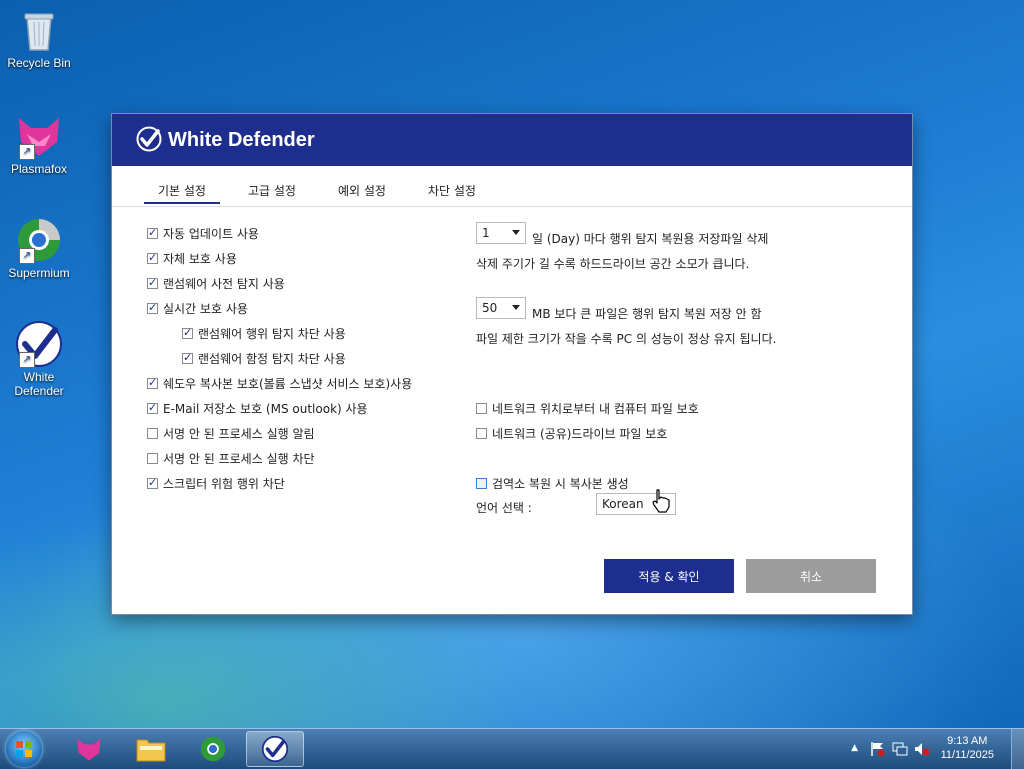  What do you see at coordinates (239, 459) in the screenshot?
I see `option-label: 서명 안 된 프로세스 실행 차단` at bounding box center [239, 459].